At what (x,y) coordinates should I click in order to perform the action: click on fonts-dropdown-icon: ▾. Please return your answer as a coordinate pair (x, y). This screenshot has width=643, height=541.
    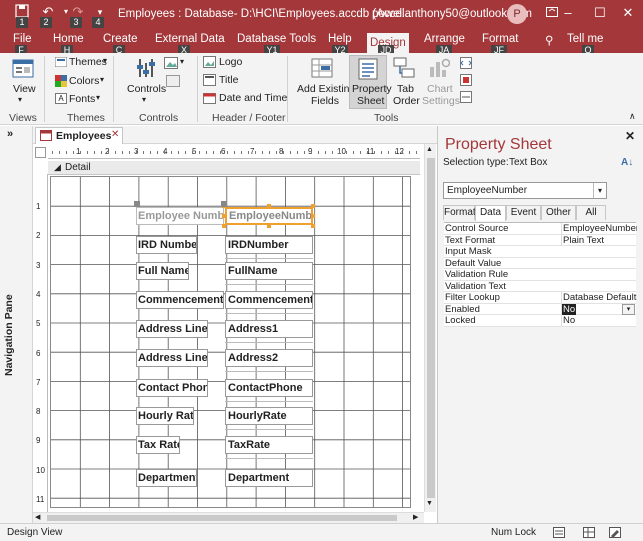
    Looking at the image, I should click on (98, 97).